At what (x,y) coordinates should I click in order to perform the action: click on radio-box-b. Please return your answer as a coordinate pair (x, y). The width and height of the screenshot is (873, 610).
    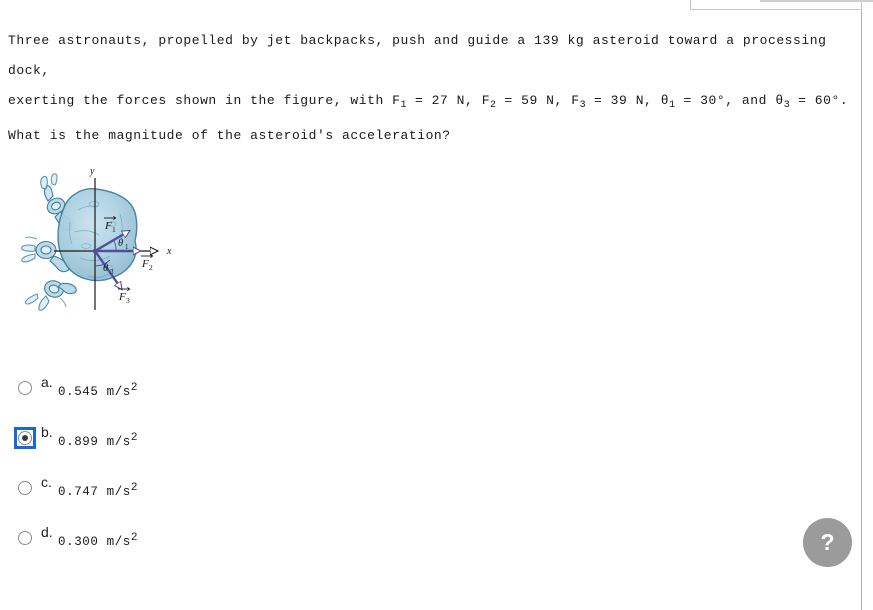
    Looking at the image, I should click on (25, 438).